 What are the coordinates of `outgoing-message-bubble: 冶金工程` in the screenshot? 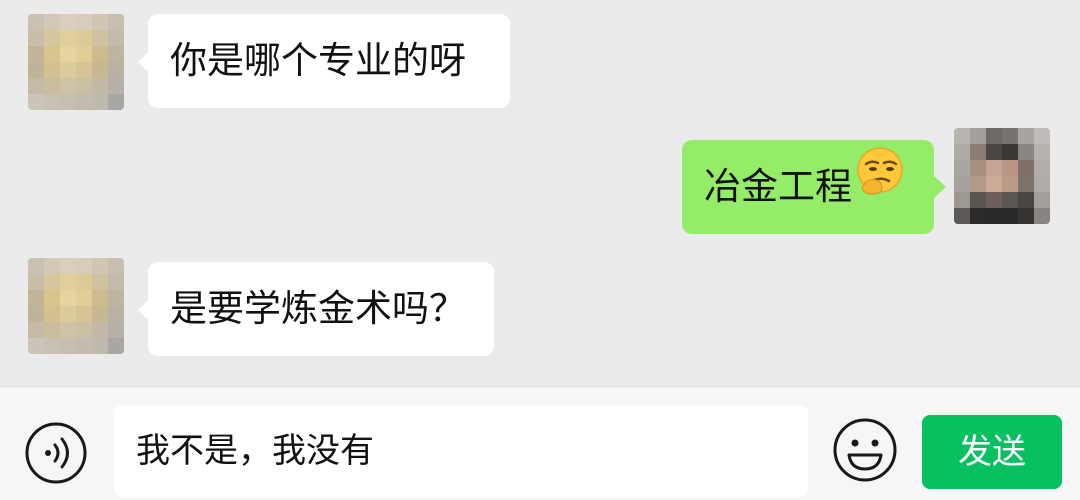 It's located at (808, 187).